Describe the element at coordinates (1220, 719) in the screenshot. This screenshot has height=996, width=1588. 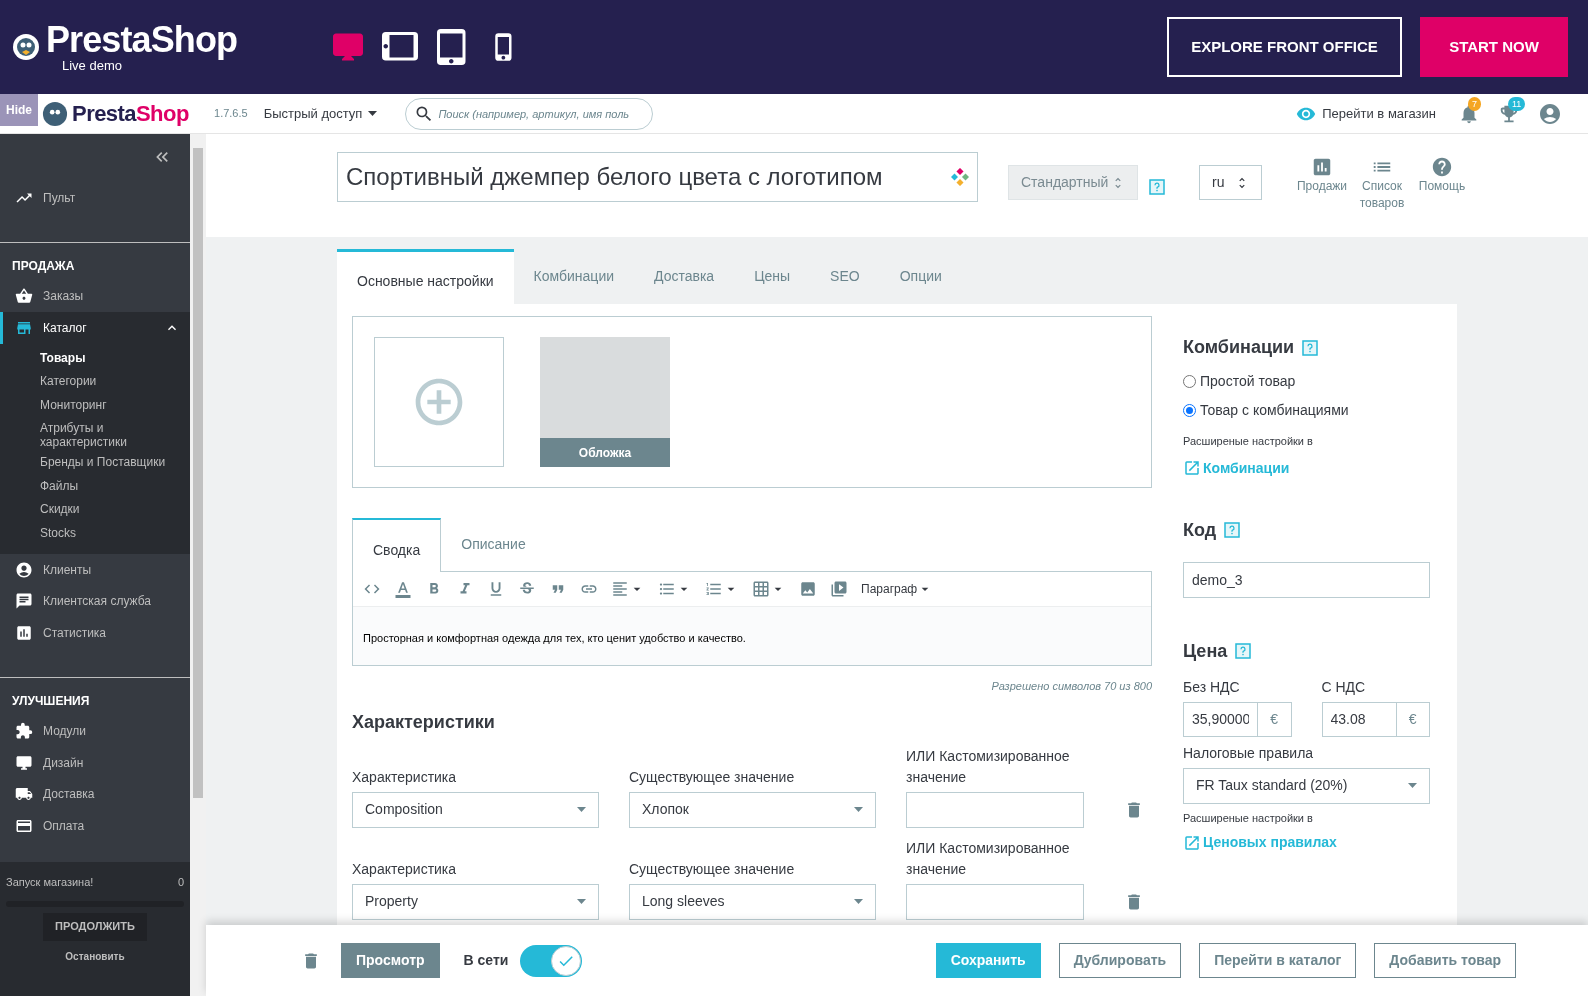
I see `price-field: 35,90000` at that location.